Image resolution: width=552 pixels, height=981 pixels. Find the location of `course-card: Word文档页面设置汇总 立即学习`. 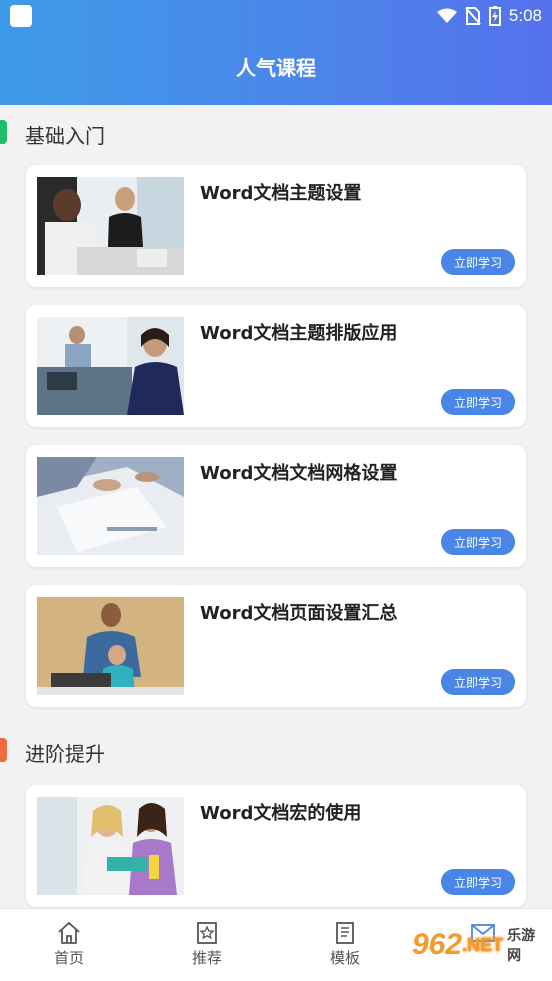

course-card: Word文档页面设置汇总 立即学习 is located at coordinates (276, 646).